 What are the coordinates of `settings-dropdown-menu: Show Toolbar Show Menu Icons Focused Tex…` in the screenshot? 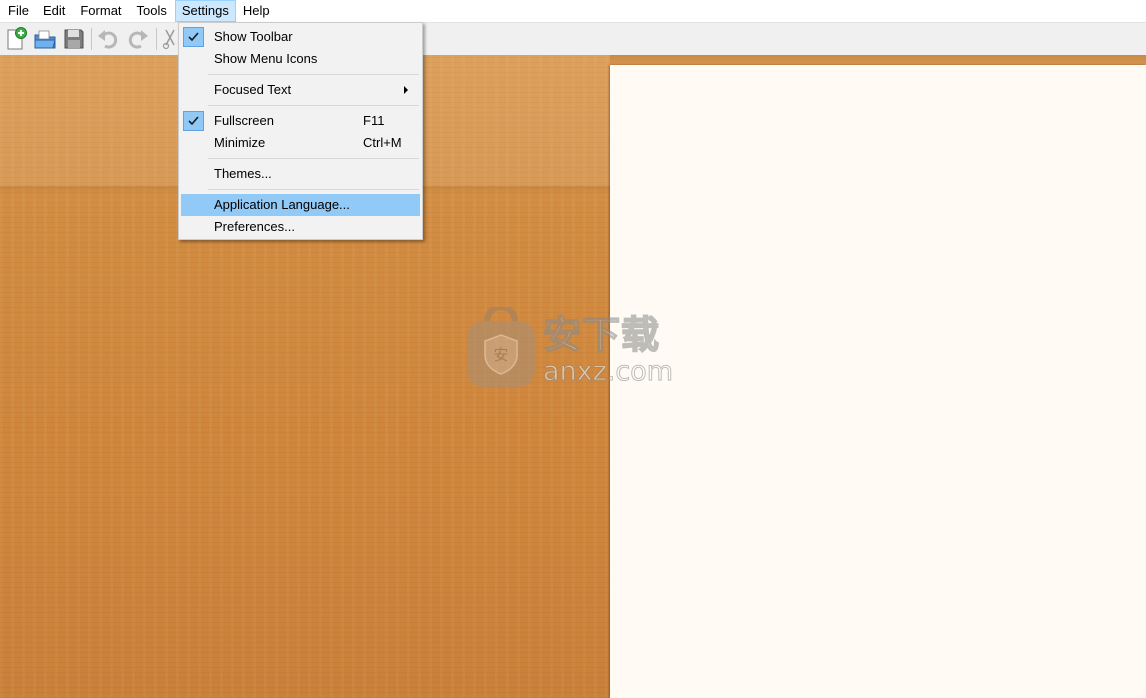 It's located at (300, 131).